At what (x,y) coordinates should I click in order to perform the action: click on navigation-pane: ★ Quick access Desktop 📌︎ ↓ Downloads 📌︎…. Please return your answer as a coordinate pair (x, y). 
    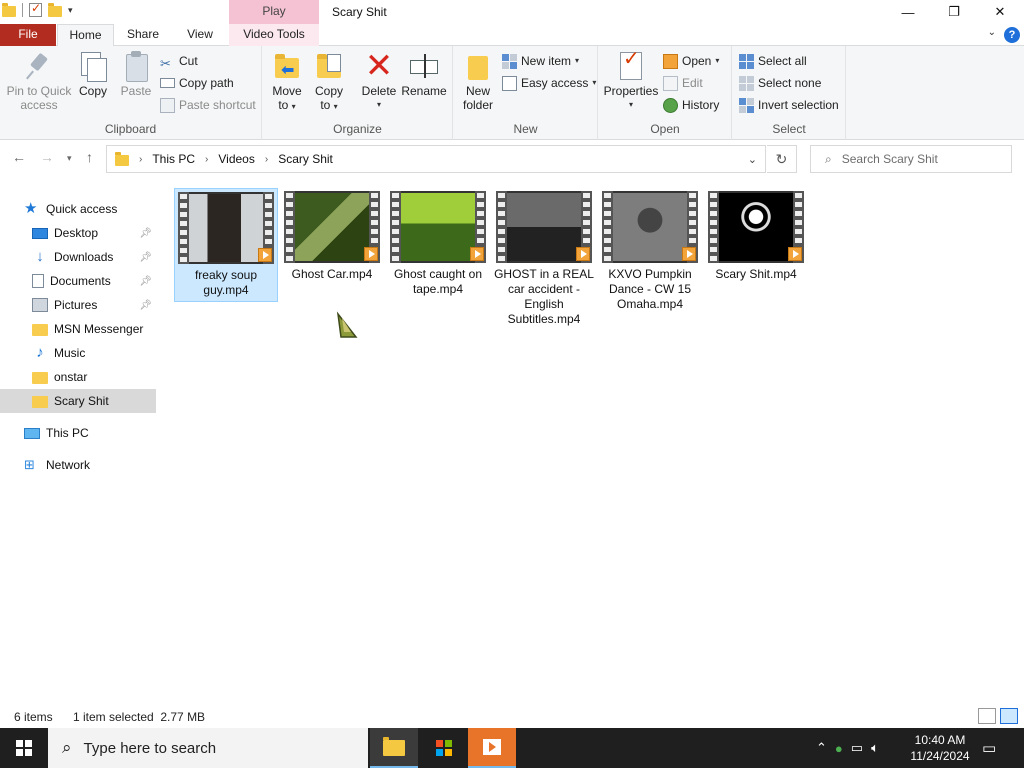
    Looking at the image, I should click on (80, 447).